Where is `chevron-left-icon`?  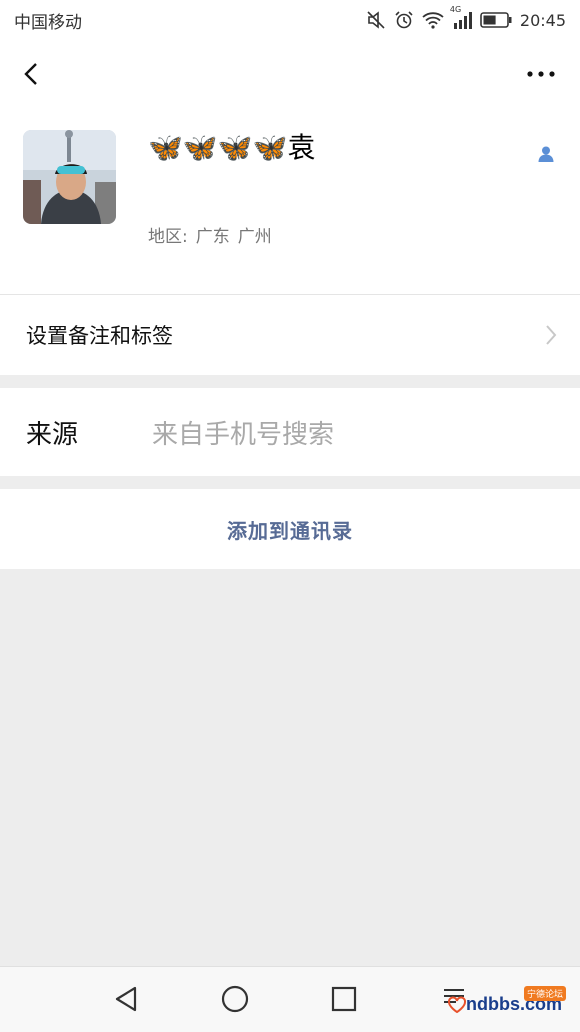 chevron-left-icon is located at coordinates (30, 74).